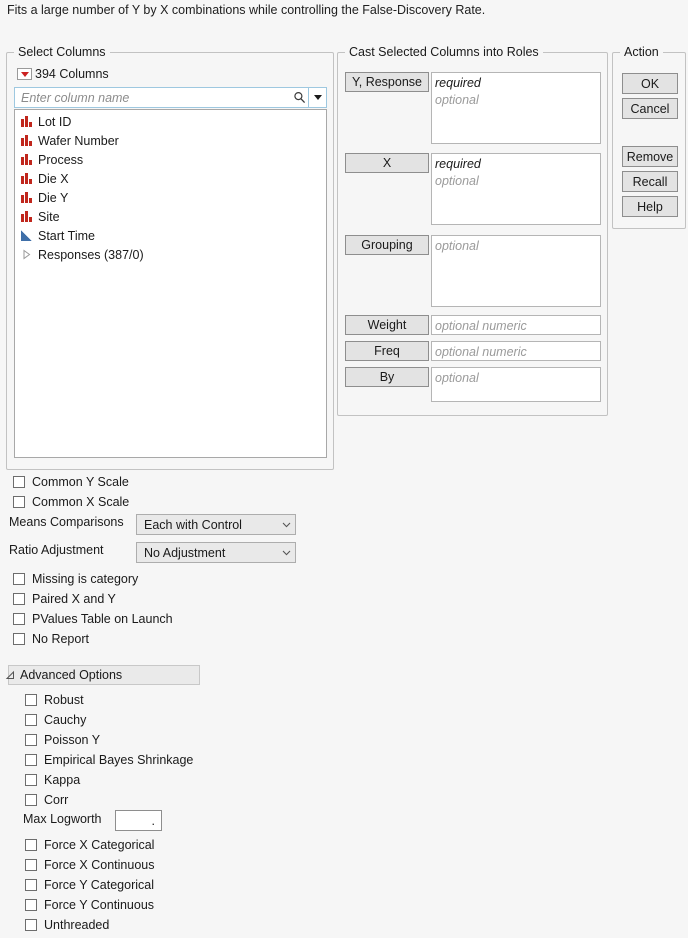 Image resolution: width=688 pixels, height=938 pixels. What do you see at coordinates (170, 197) in the screenshot?
I see `list-item: Die Y` at bounding box center [170, 197].